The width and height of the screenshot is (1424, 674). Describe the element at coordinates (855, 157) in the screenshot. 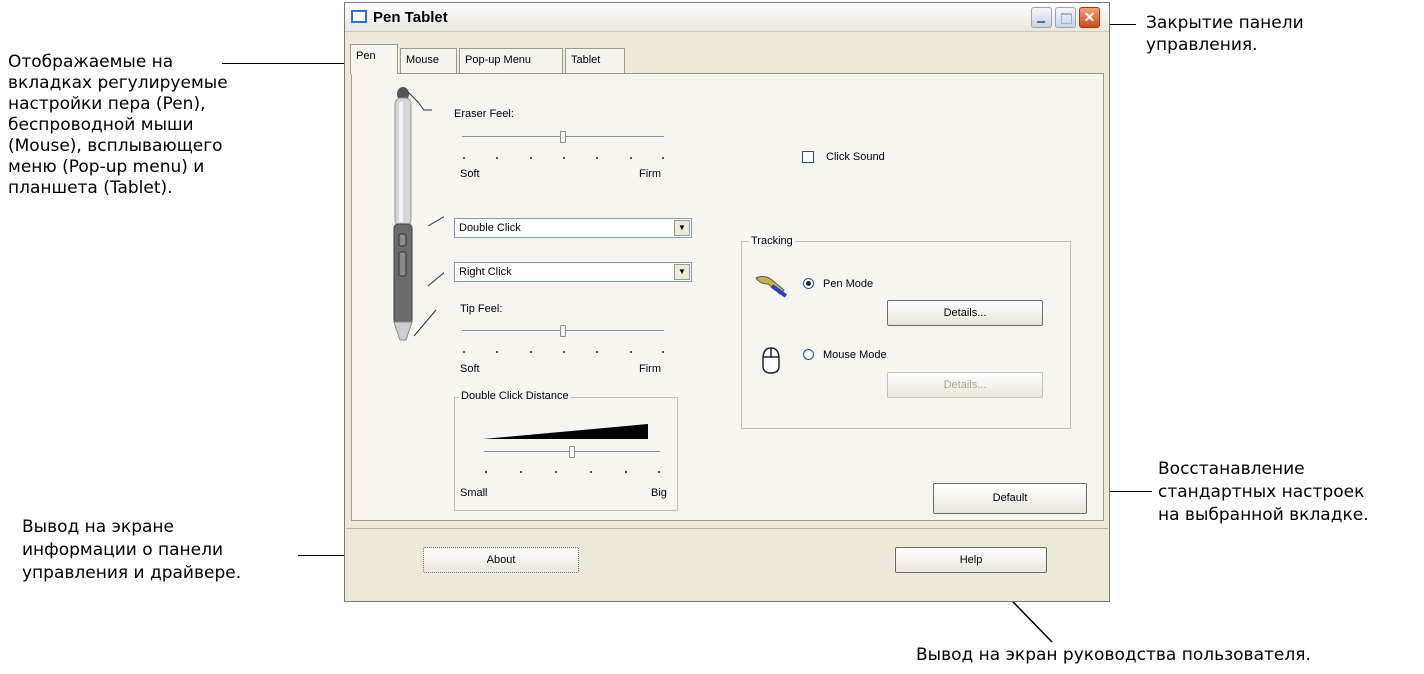

I see `click-sound-label: Click Sound` at that location.